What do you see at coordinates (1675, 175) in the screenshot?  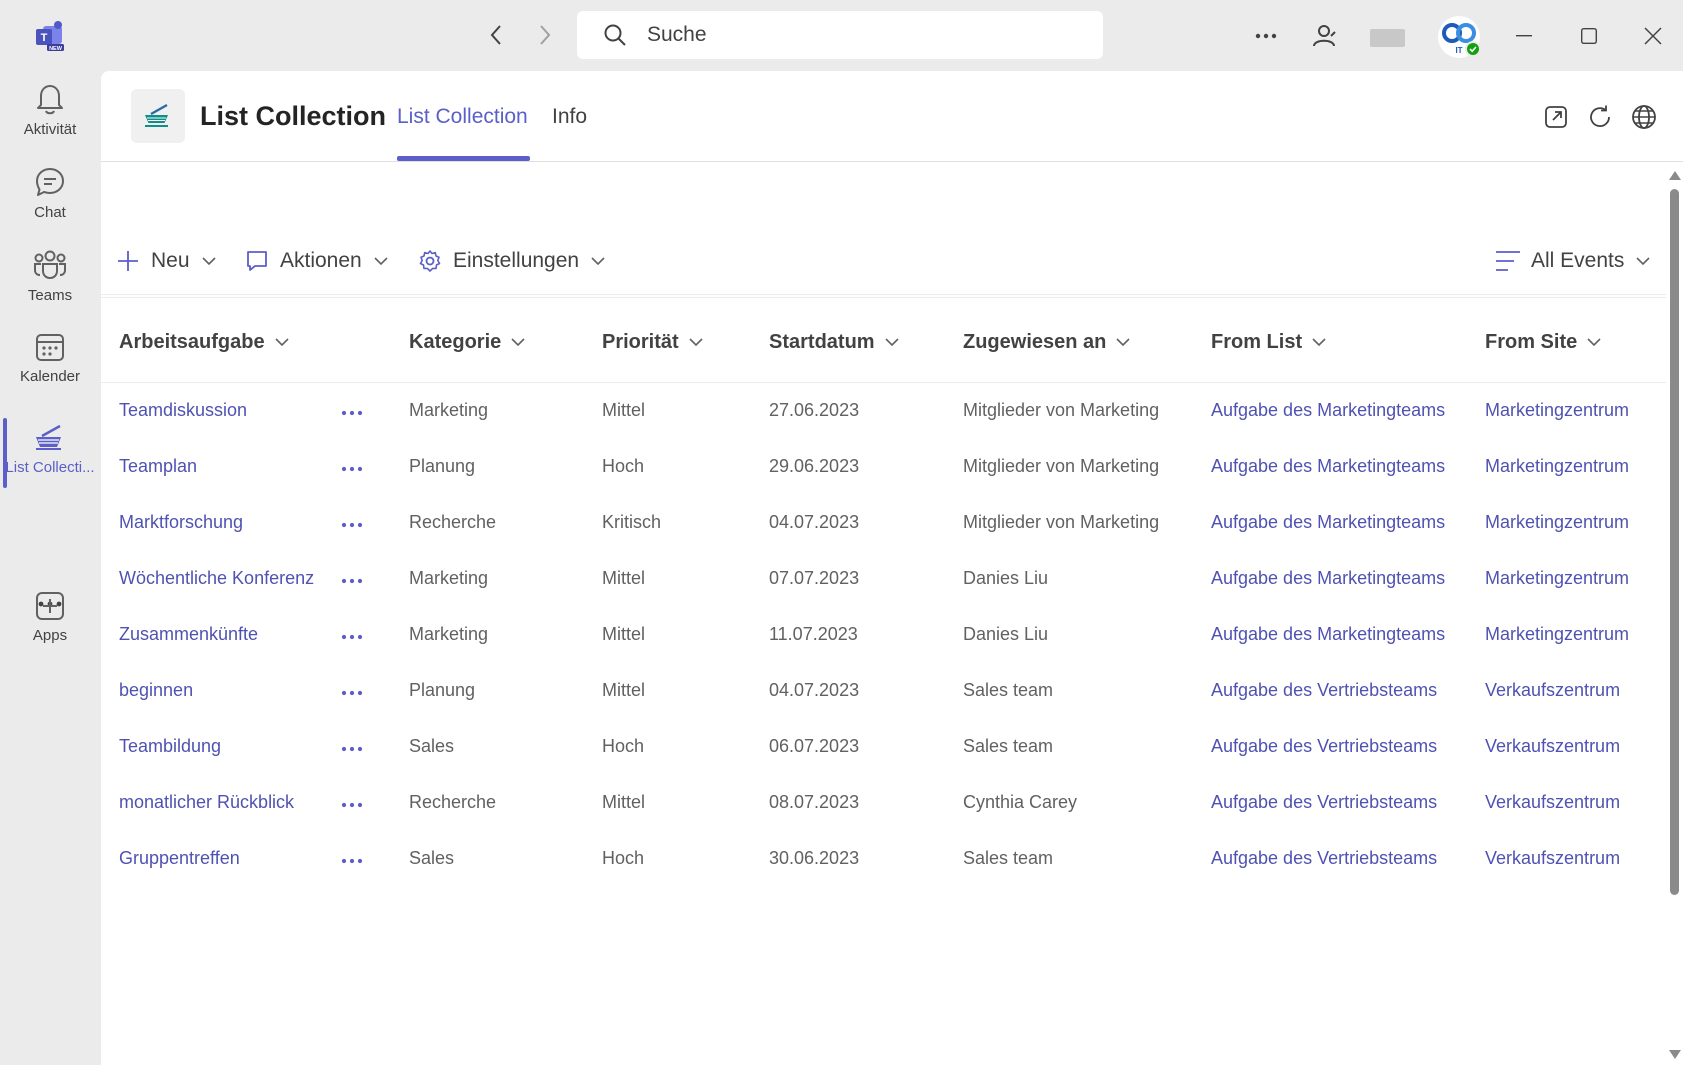 I see `scroll-up-arrow-icon` at bounding box center [1675, 175].